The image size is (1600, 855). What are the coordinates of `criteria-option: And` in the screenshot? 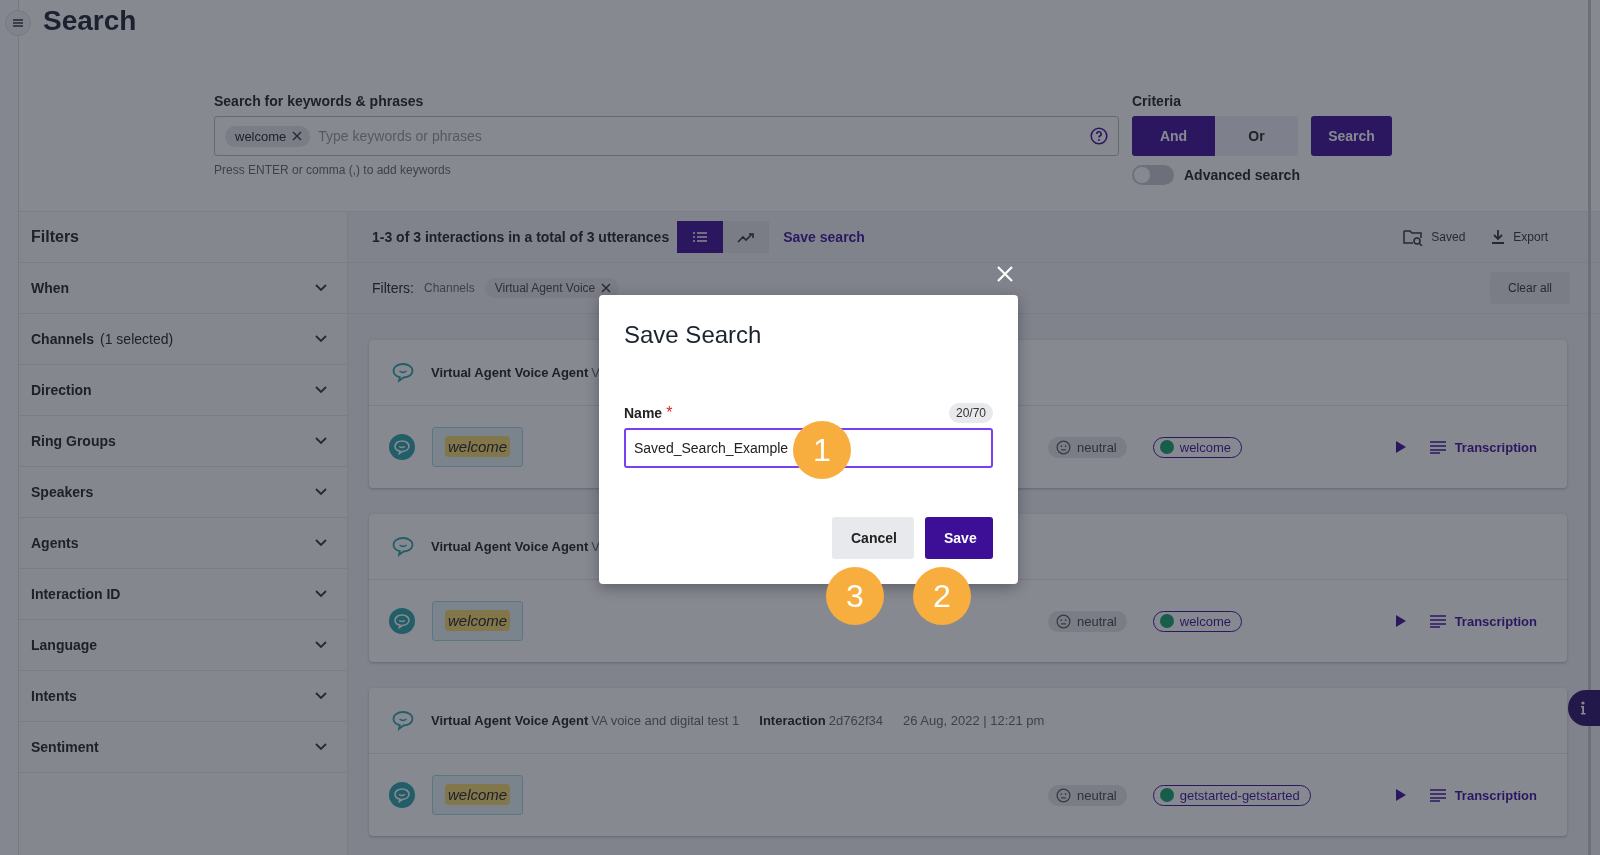 It's located at (1173, 136).